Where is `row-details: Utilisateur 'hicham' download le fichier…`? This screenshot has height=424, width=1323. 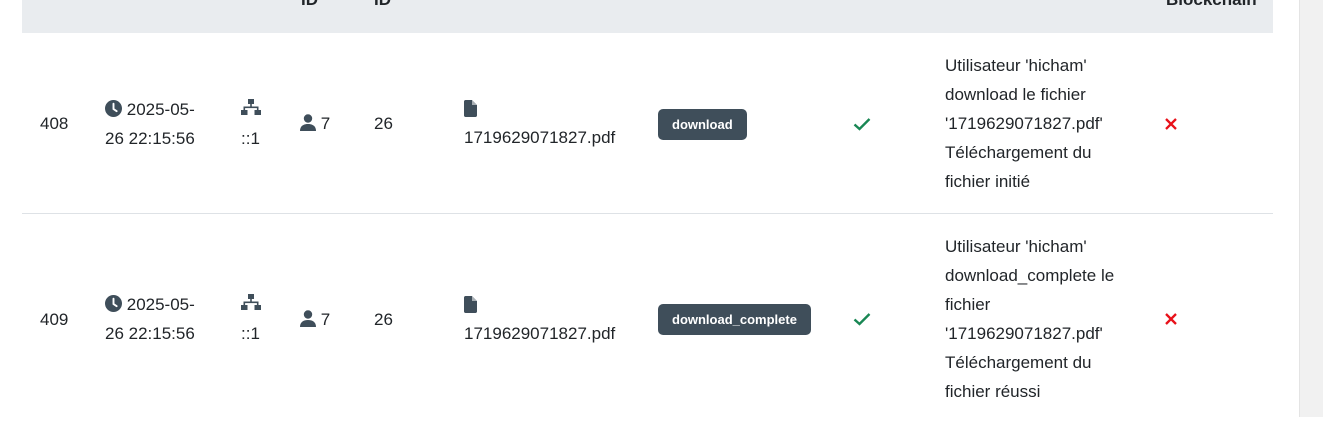 row-details: Utilisateur 'hicham' download le fichier… is located at coordinates (1024, 123).